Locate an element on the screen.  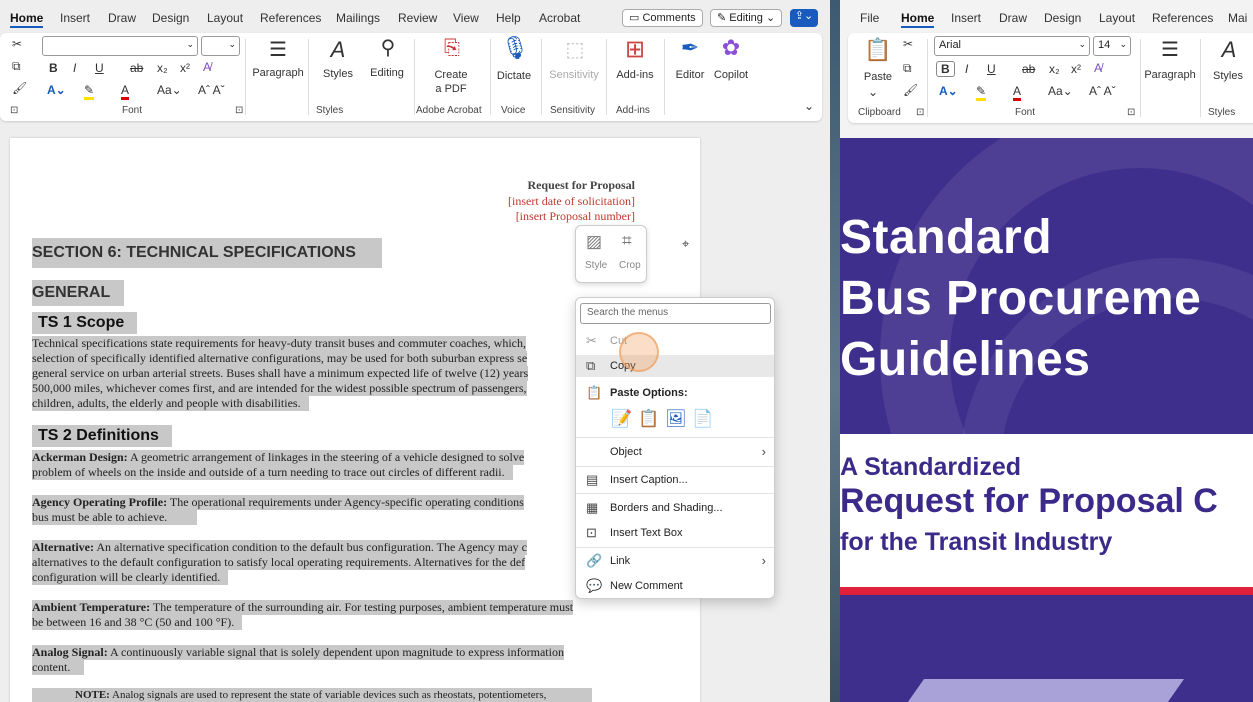
tab-file: File is located at coordinates (869, 18).